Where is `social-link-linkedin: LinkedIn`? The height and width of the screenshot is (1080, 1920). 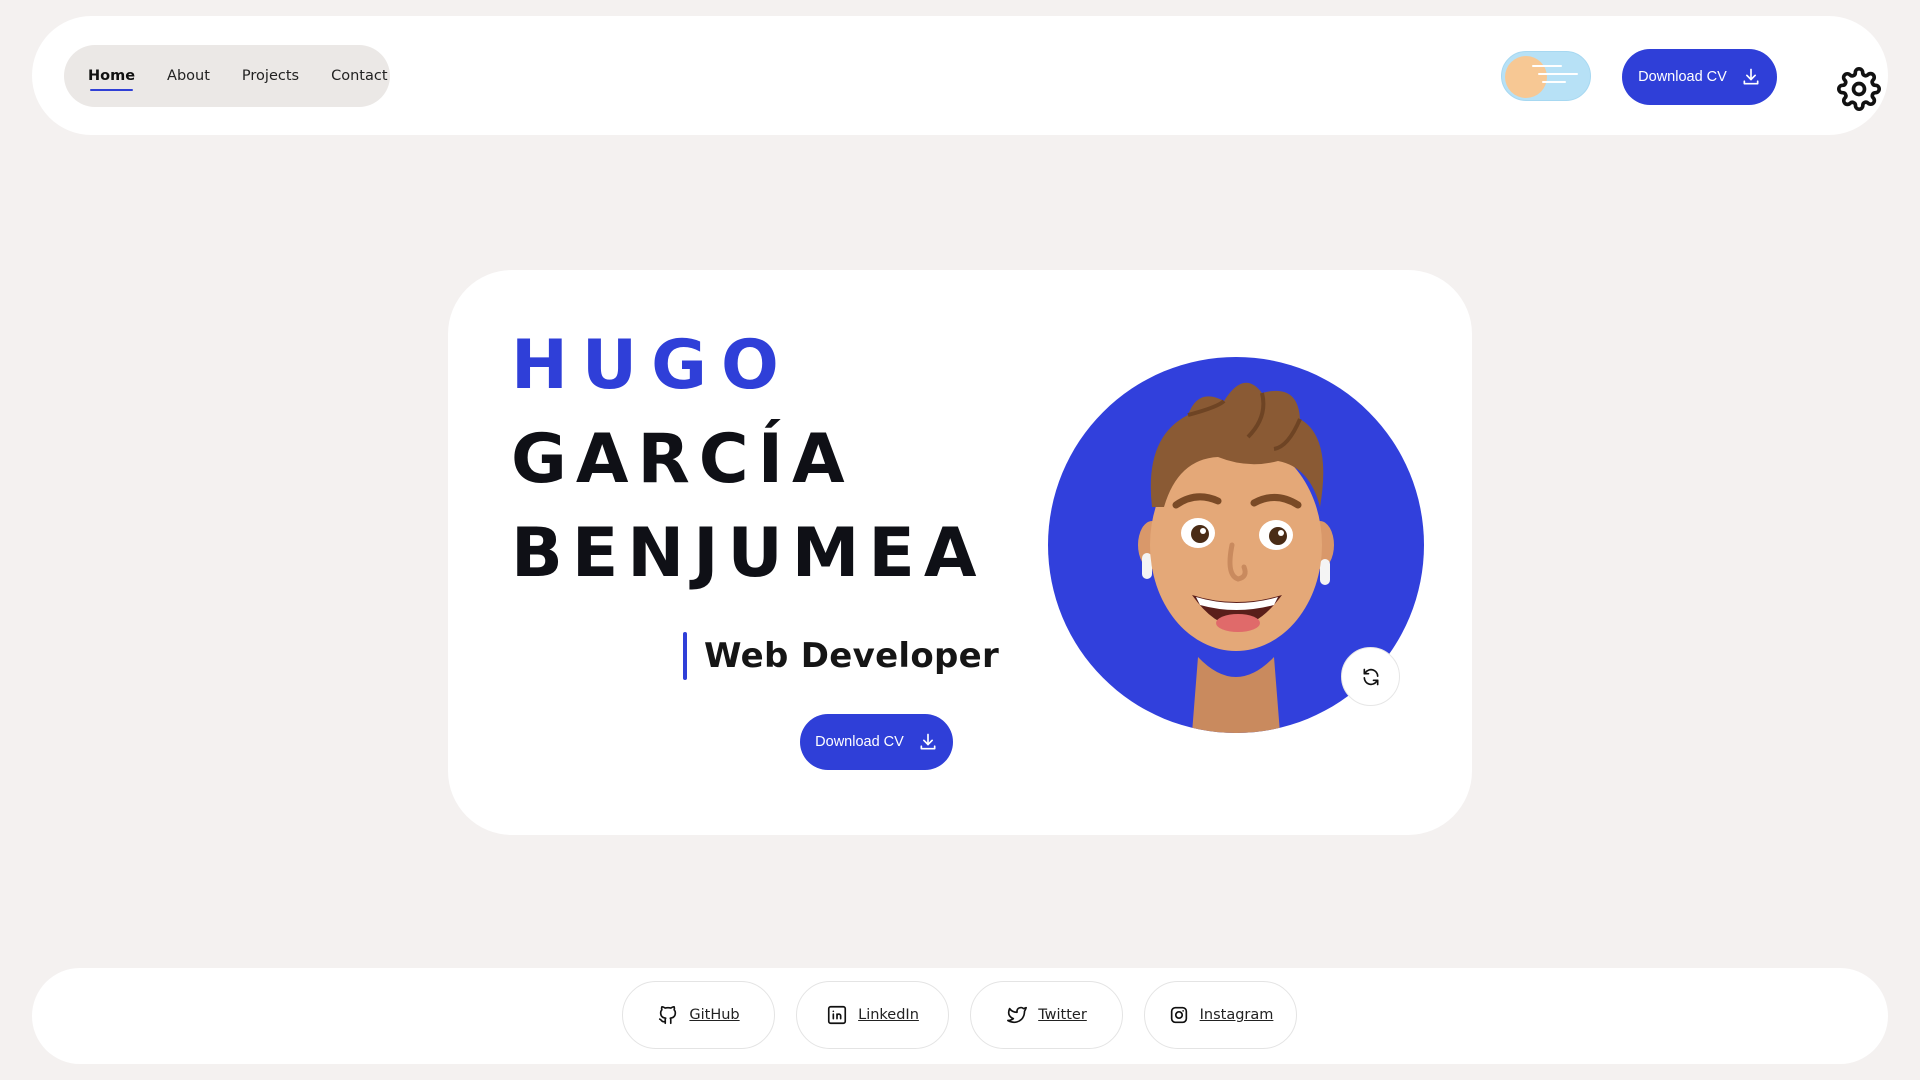
social-link-linkedin: LinkedIn is located at coordinates (872, 1015).